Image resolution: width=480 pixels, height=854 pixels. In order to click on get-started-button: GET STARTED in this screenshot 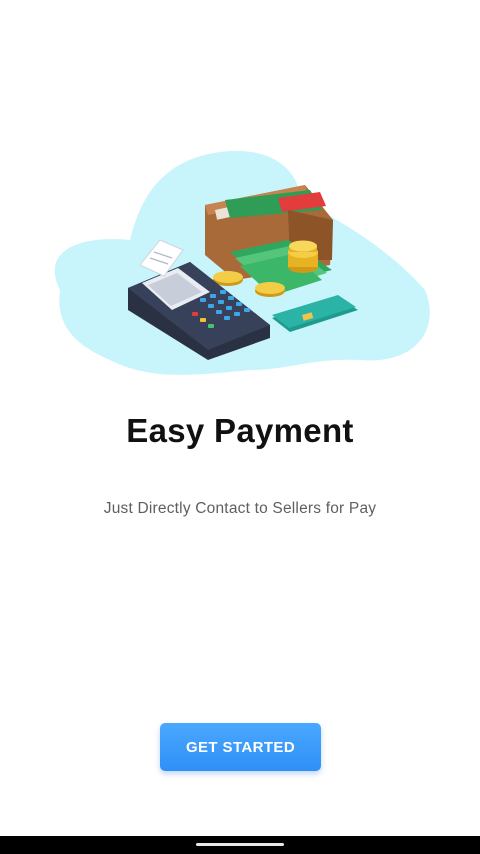, I will do `click(240, 747)`.